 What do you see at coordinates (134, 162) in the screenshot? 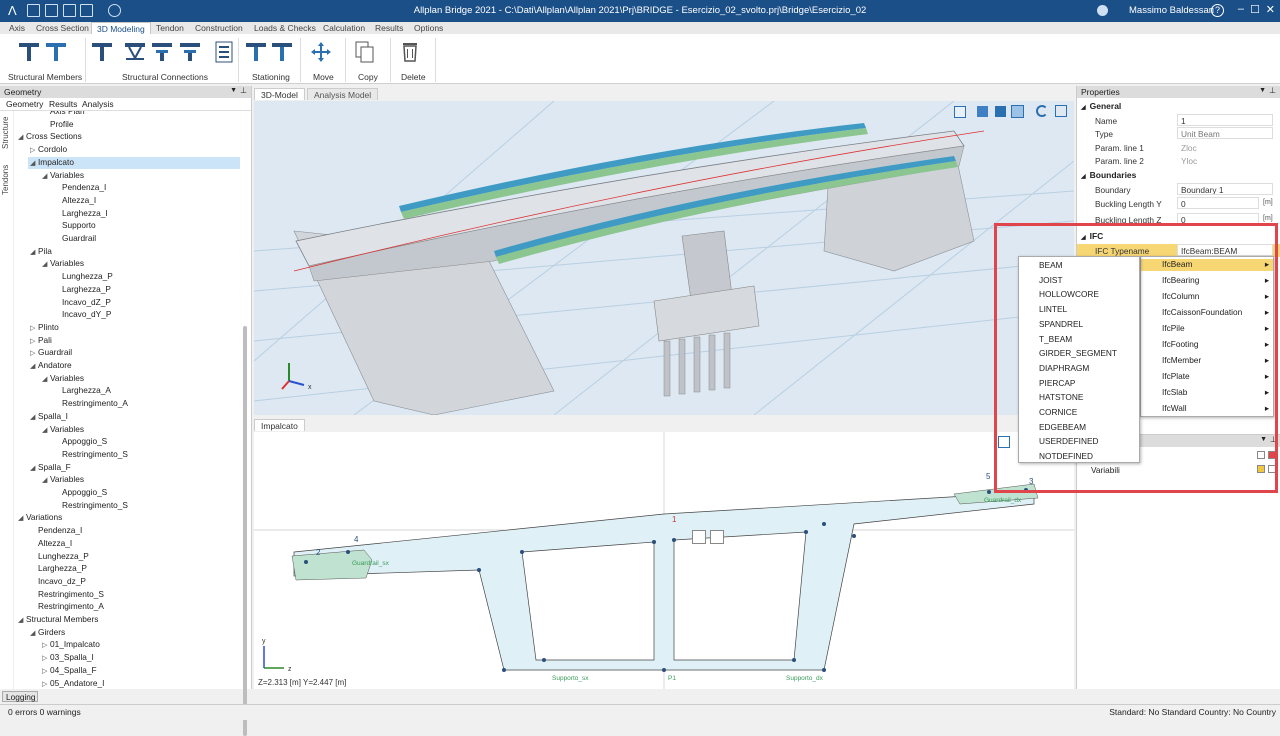
I see `tree-node: ◢ Impalcato` at bounding box center [134, 162].